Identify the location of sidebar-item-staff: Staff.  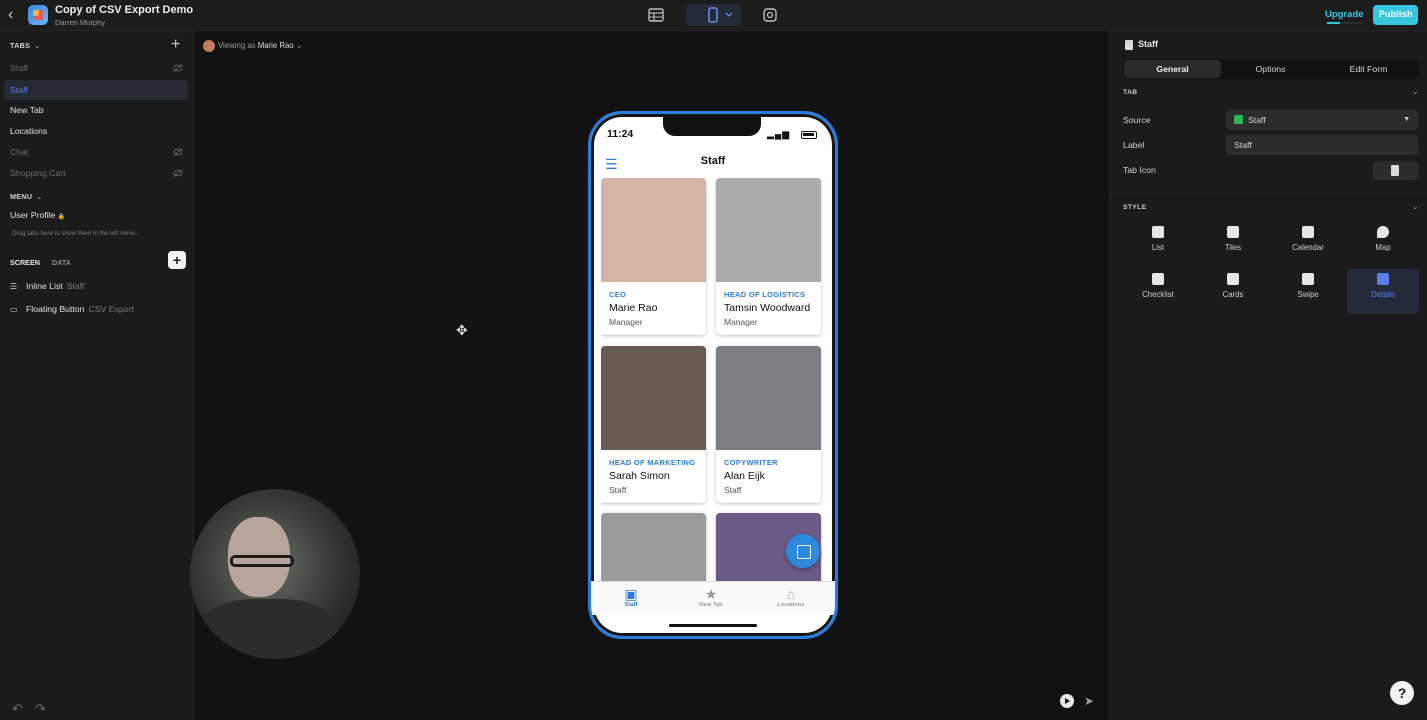
(96, 90).